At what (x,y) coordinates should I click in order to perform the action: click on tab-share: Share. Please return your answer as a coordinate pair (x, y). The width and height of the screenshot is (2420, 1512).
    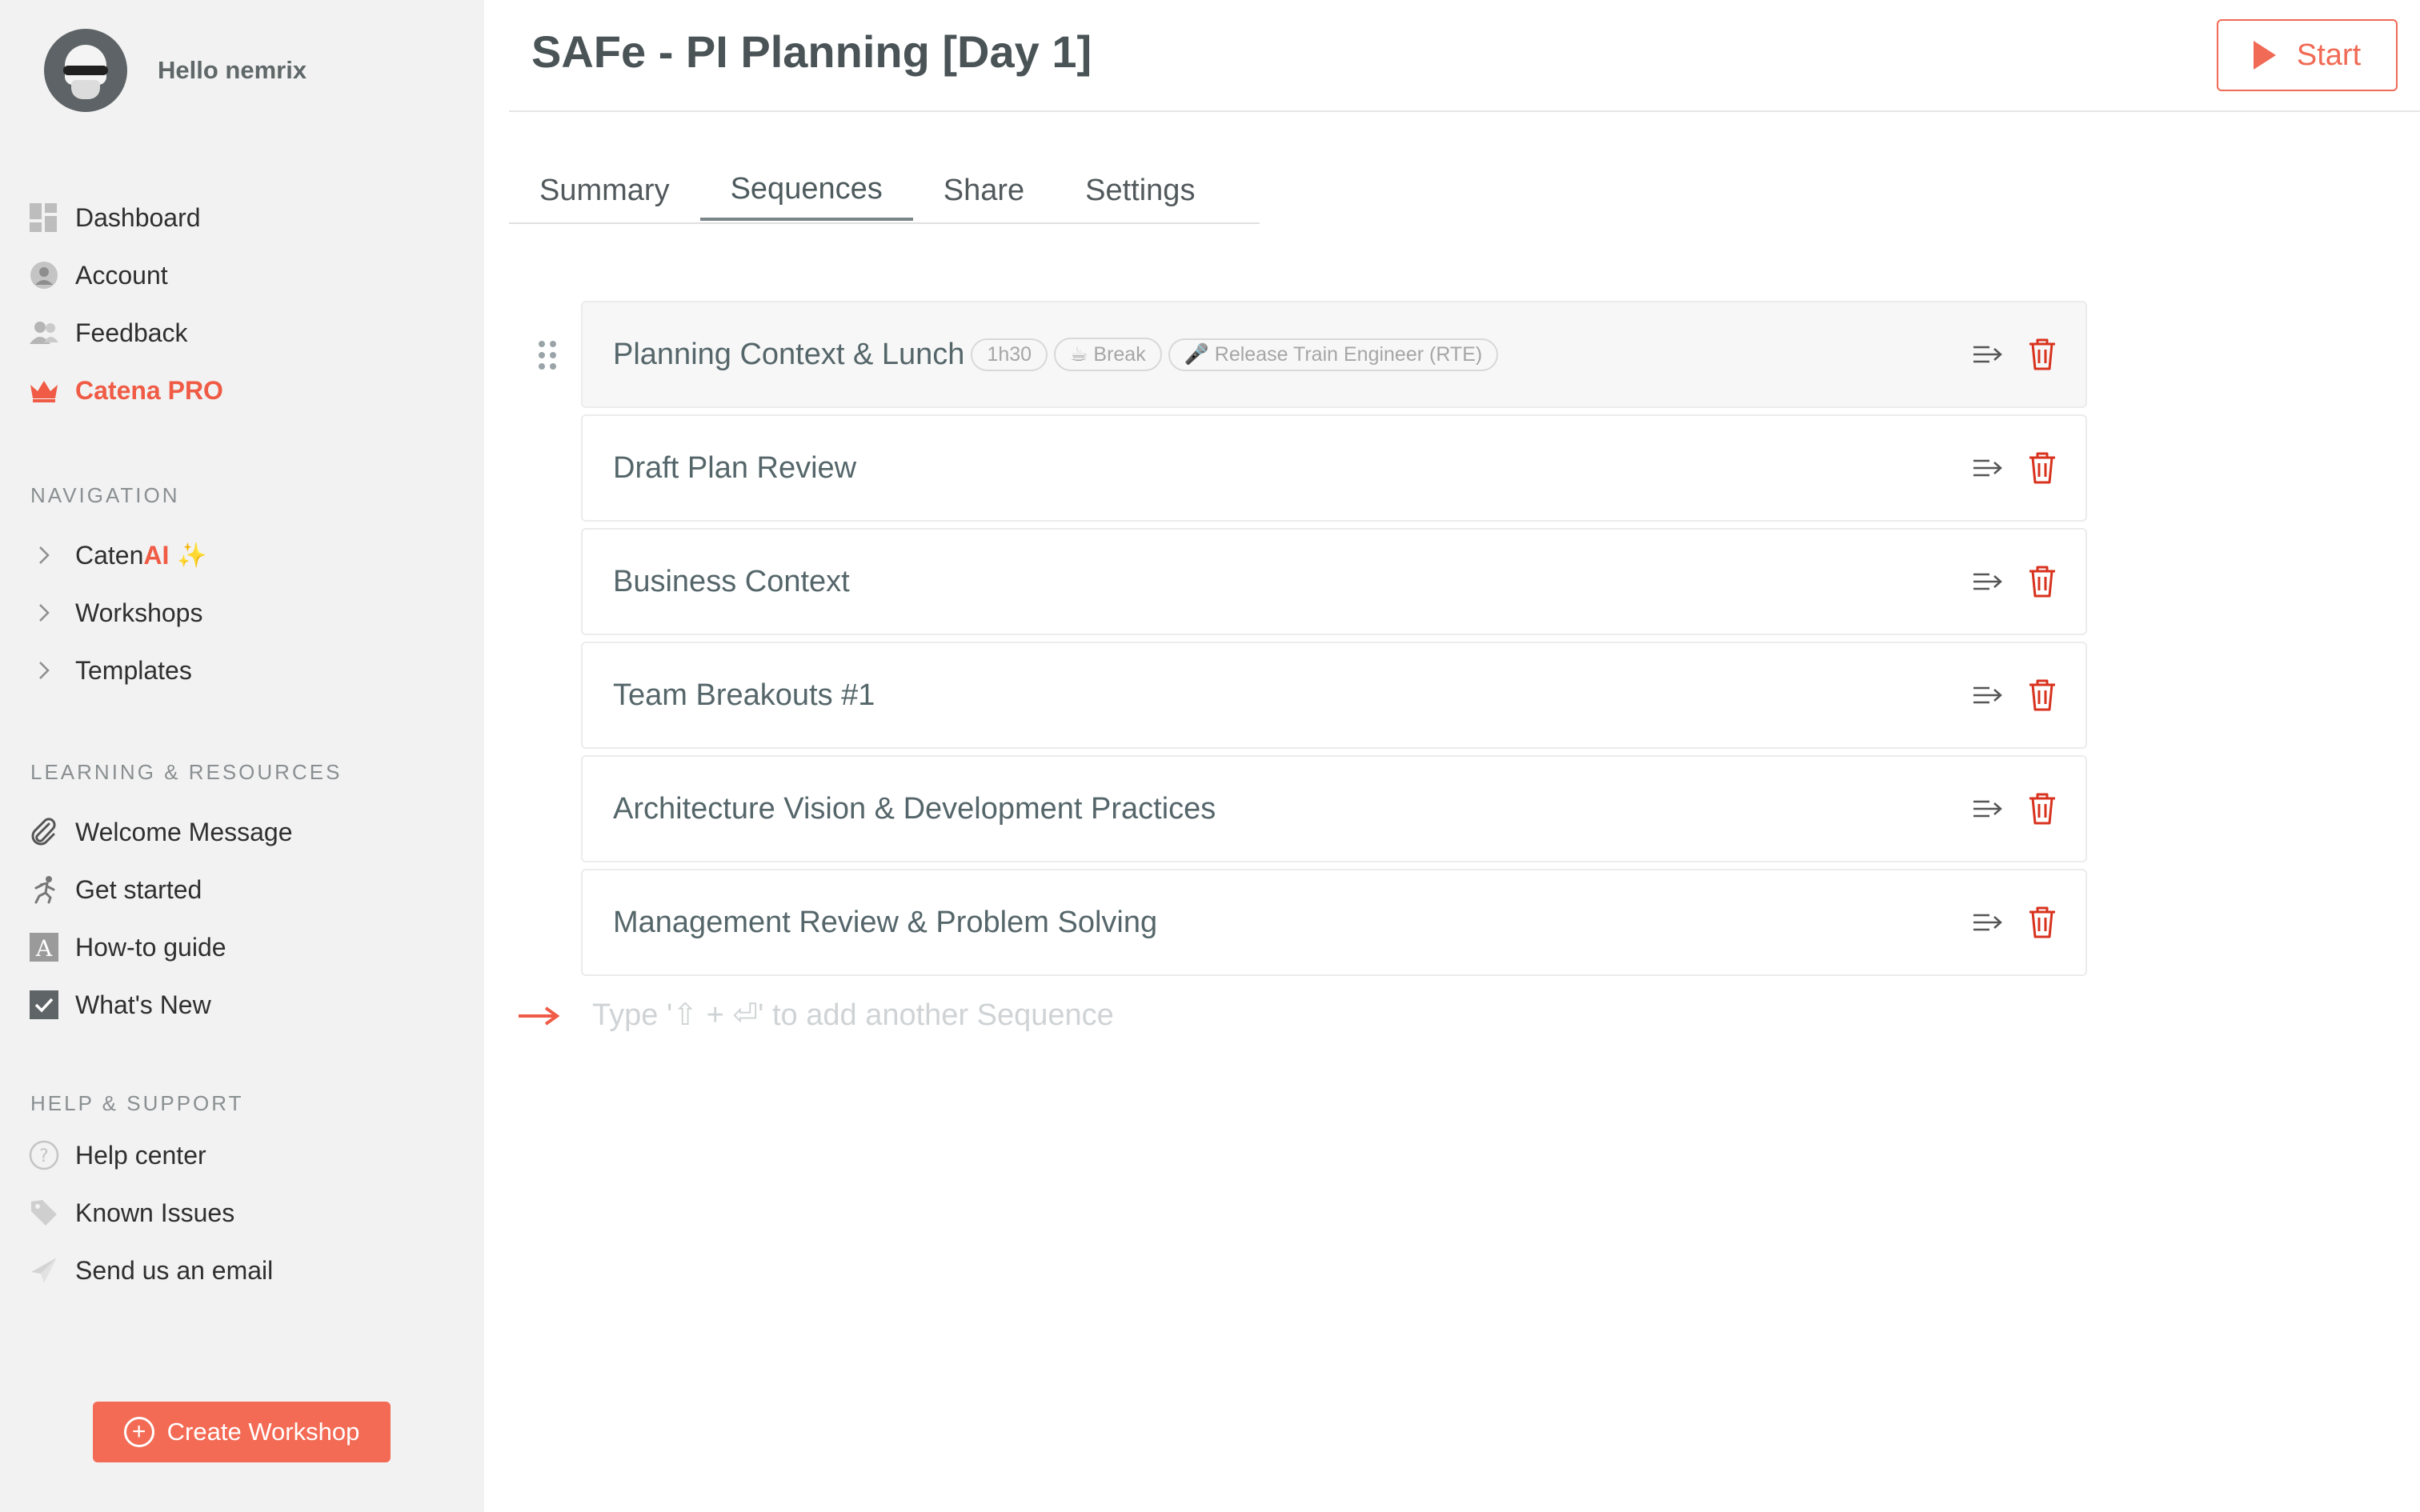
    Looking at the image, I should click on (984, 190).